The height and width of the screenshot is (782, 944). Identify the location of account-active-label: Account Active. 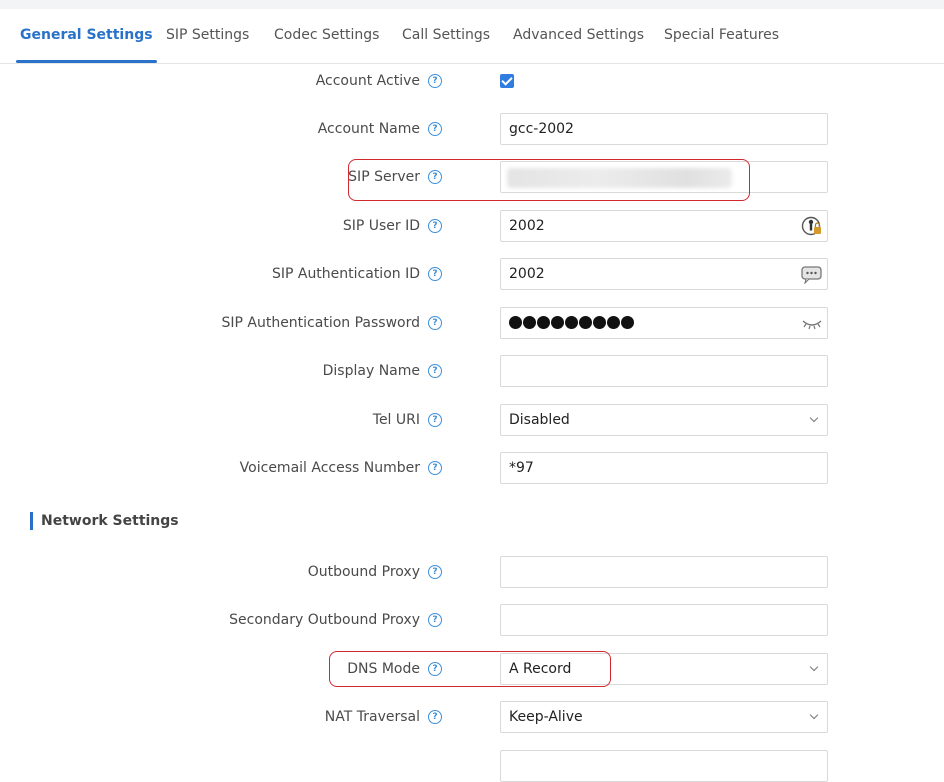
(367, 81).